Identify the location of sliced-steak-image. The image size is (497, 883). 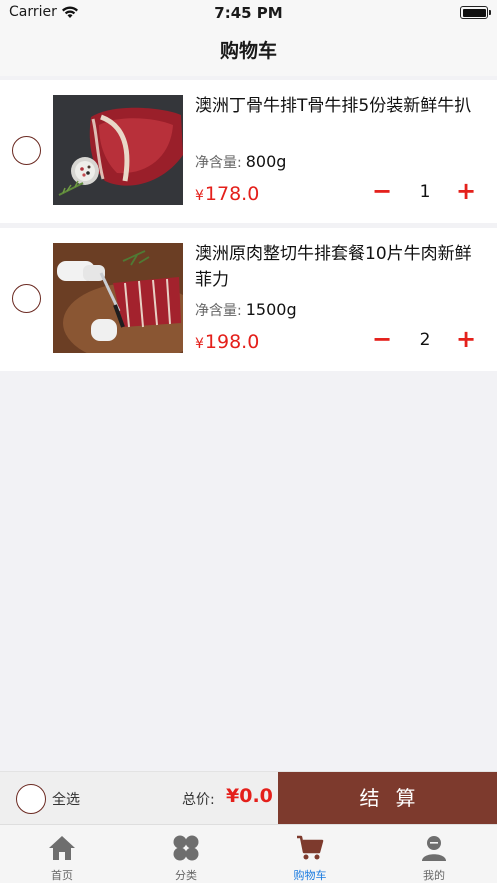
(118, 298).